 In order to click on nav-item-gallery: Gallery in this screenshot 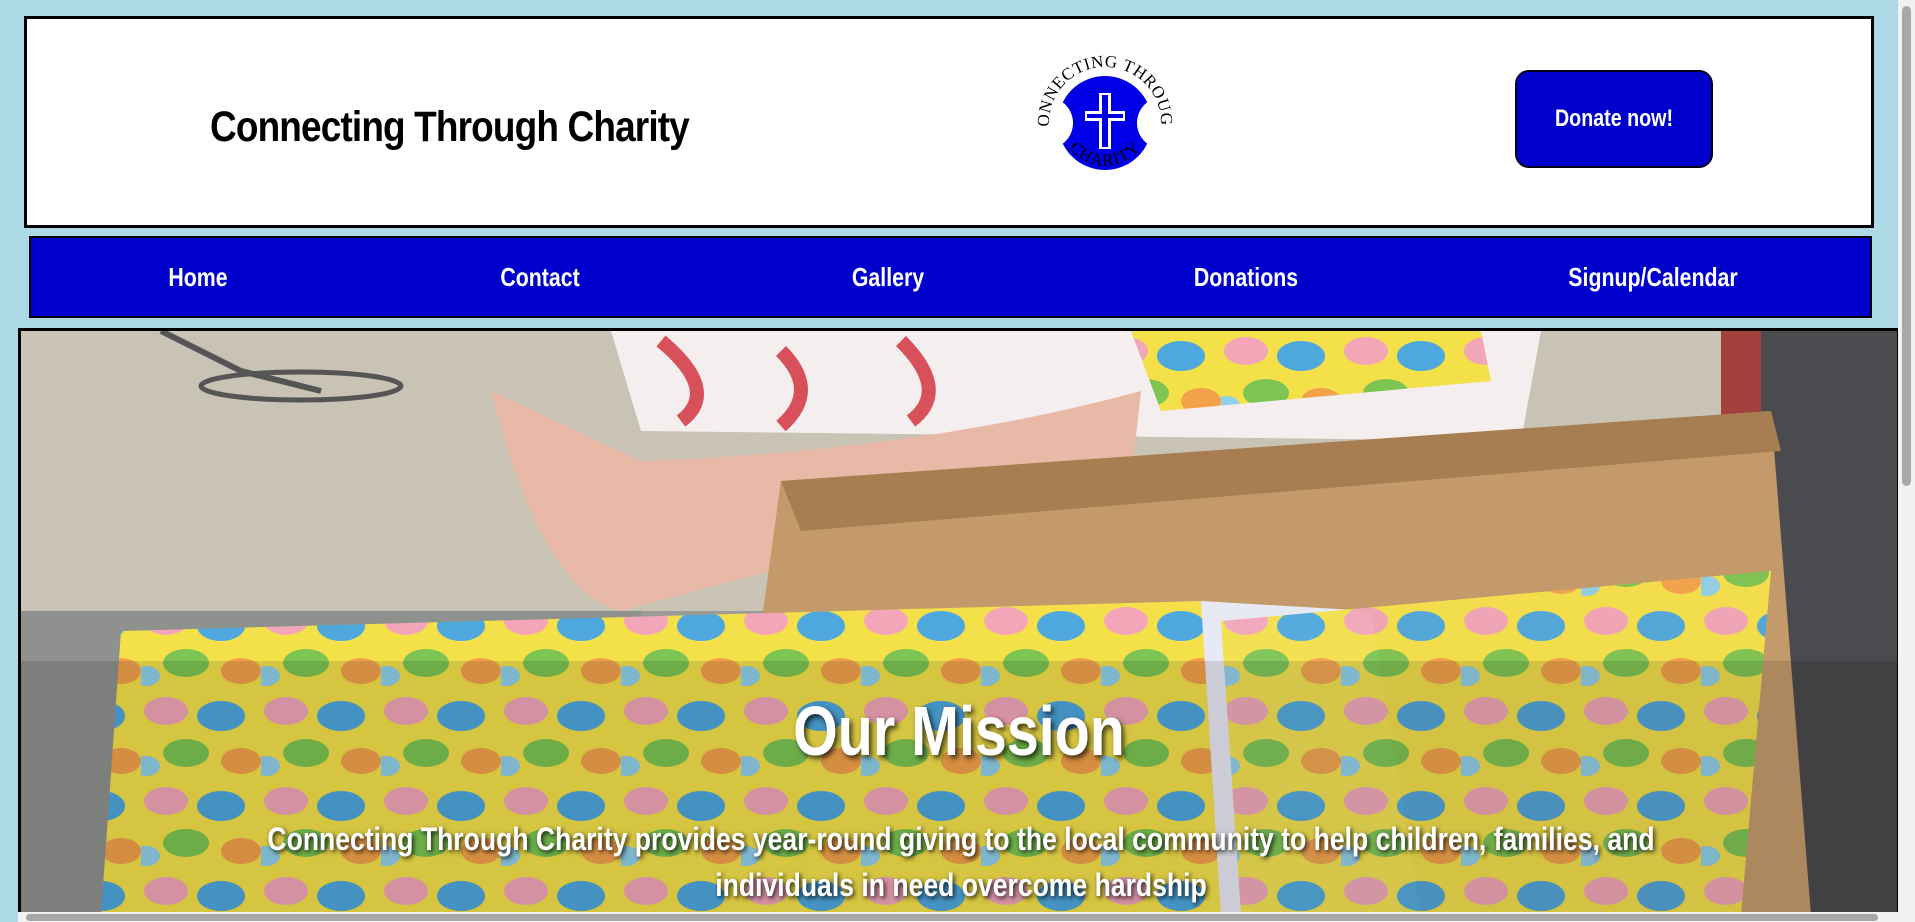, I will do `click(888, 277)`.